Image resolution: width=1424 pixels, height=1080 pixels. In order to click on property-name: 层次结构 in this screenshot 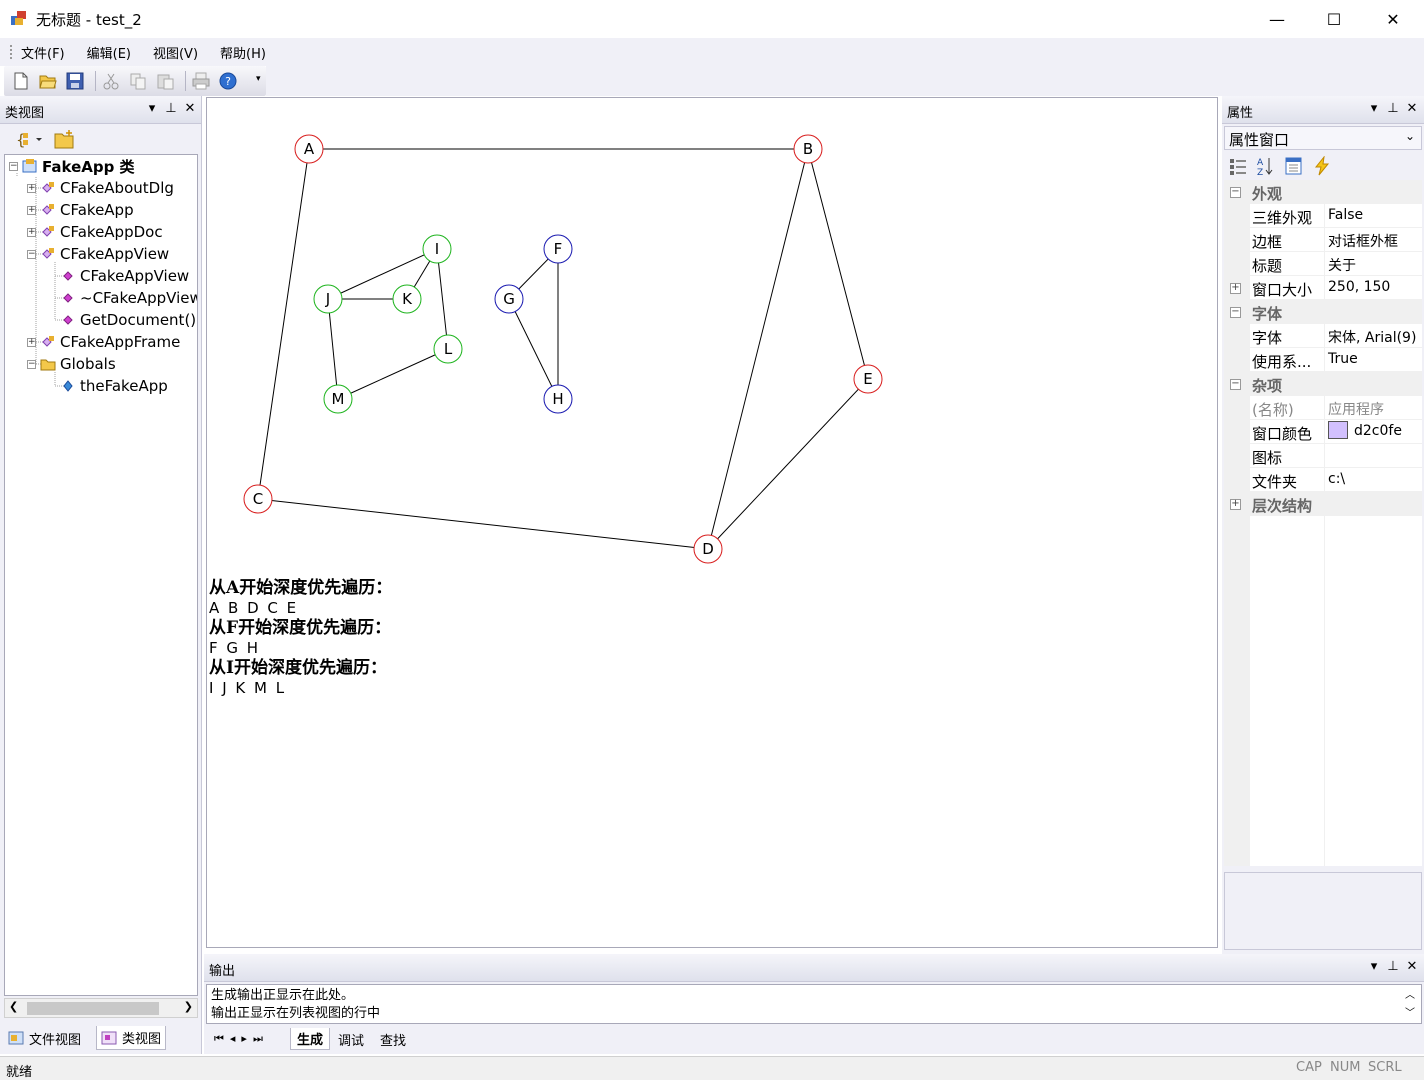, I will do `click(1282, 506)`.